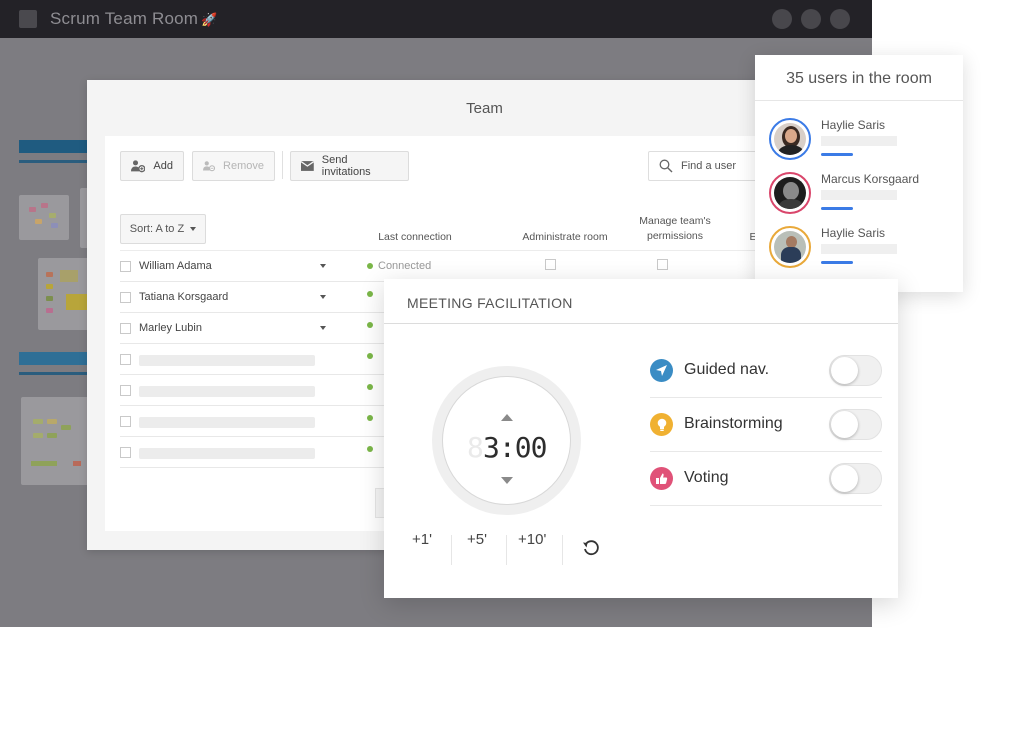 This screenshot has height=729, width=1024. I want to click on add-10-minutes-button: +10', so click(532, 539).